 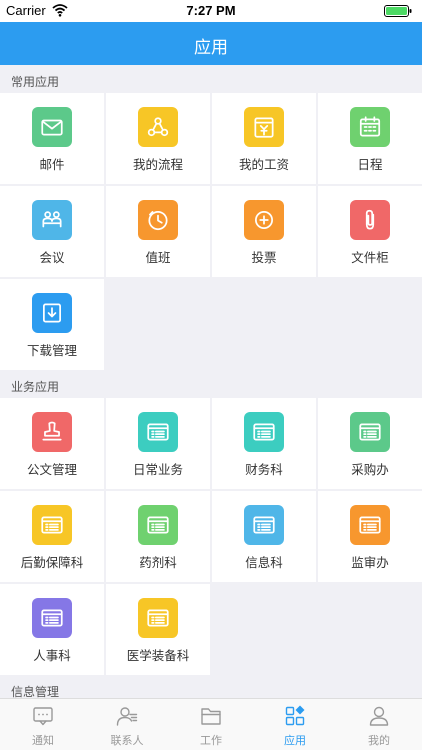 I want to click on tab-label: 我的, so click(x=379, y=740).